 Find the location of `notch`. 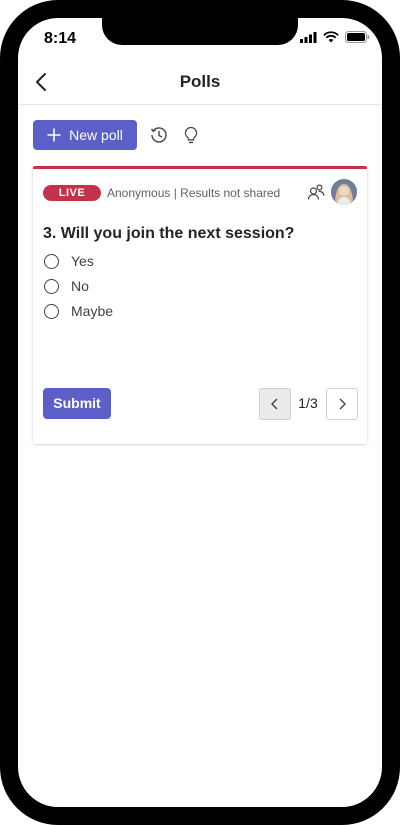

notch is located at coordinates (200, 31).